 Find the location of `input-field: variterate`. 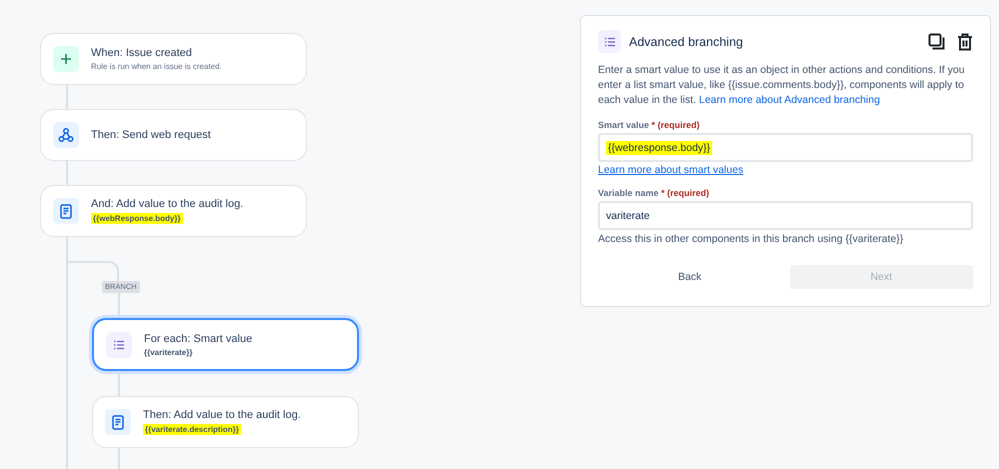

input-field: variterate is located at coordinates (785, 215).